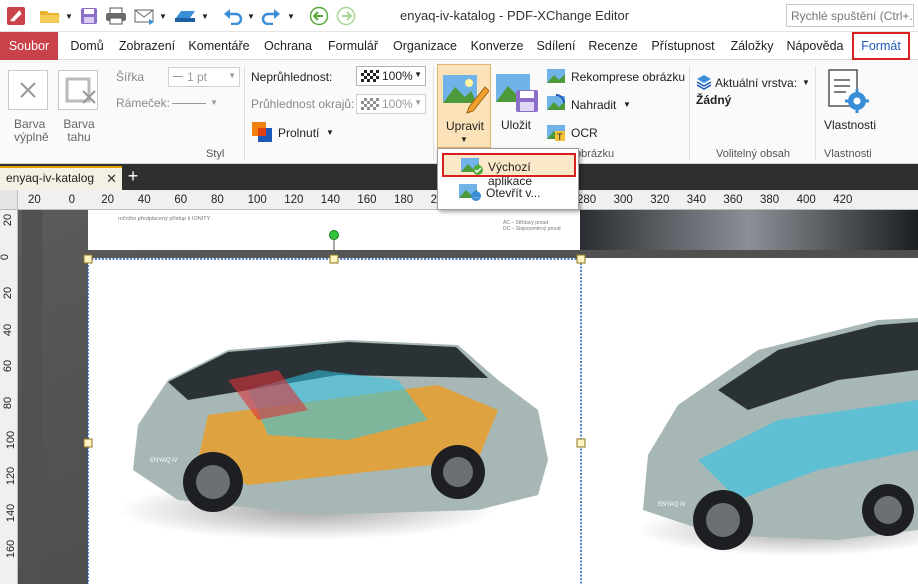  What do you see at coordinates (116, 16) in the screenshot?
I see `print-icon` at bounding box center [116, 16].